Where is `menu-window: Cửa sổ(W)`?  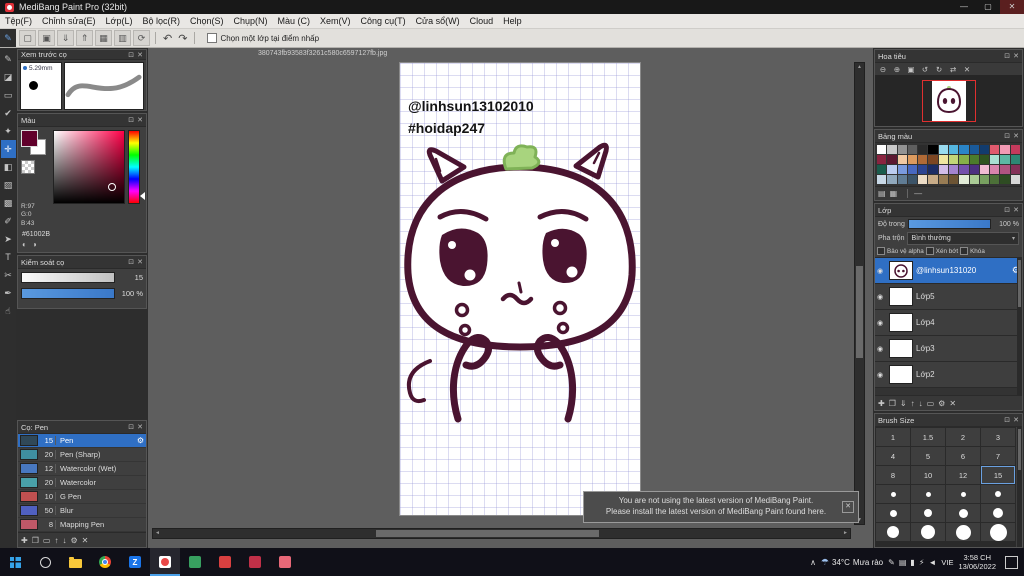 menu-window: Cửa sổ(W) is located at coordinates (438, 21).